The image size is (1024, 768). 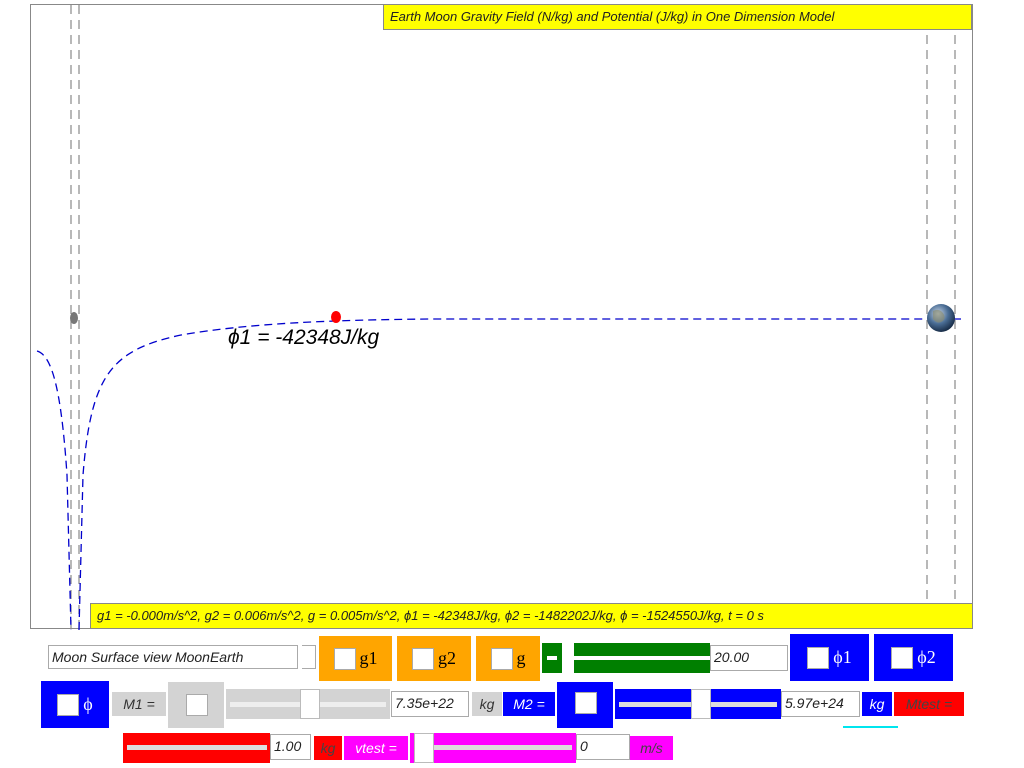 I want to click on m2-checkbox, so click(x=586, y=703).